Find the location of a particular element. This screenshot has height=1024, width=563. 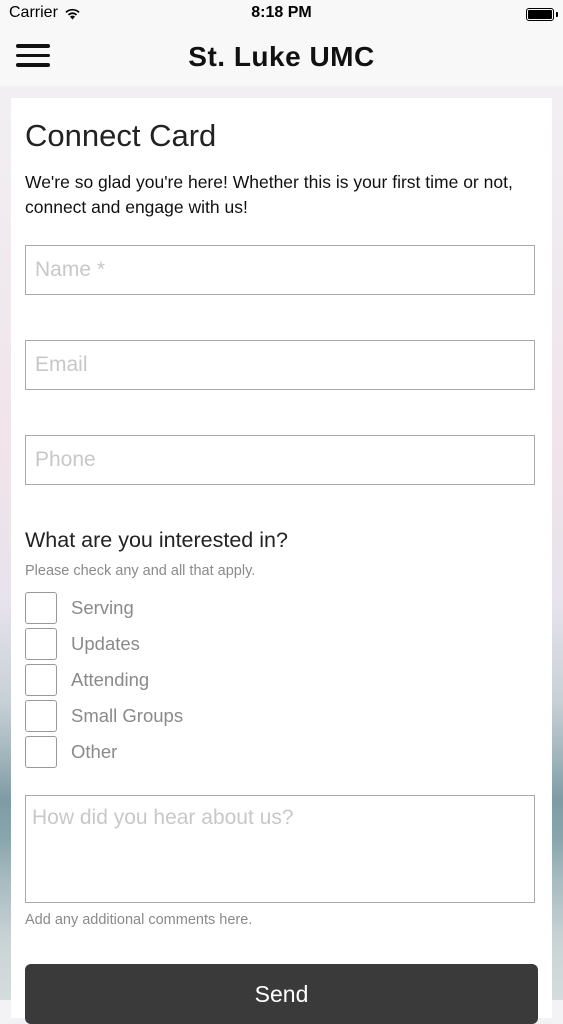

status-bar: Carrier 8:18 PM is located at coordinates (281, 15).